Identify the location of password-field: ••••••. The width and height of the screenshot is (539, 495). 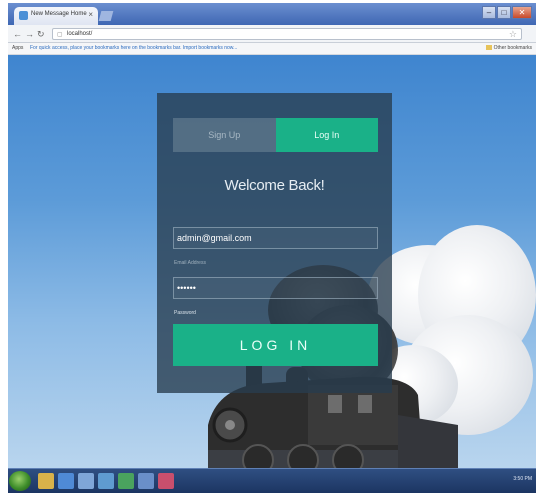
(275, 288).